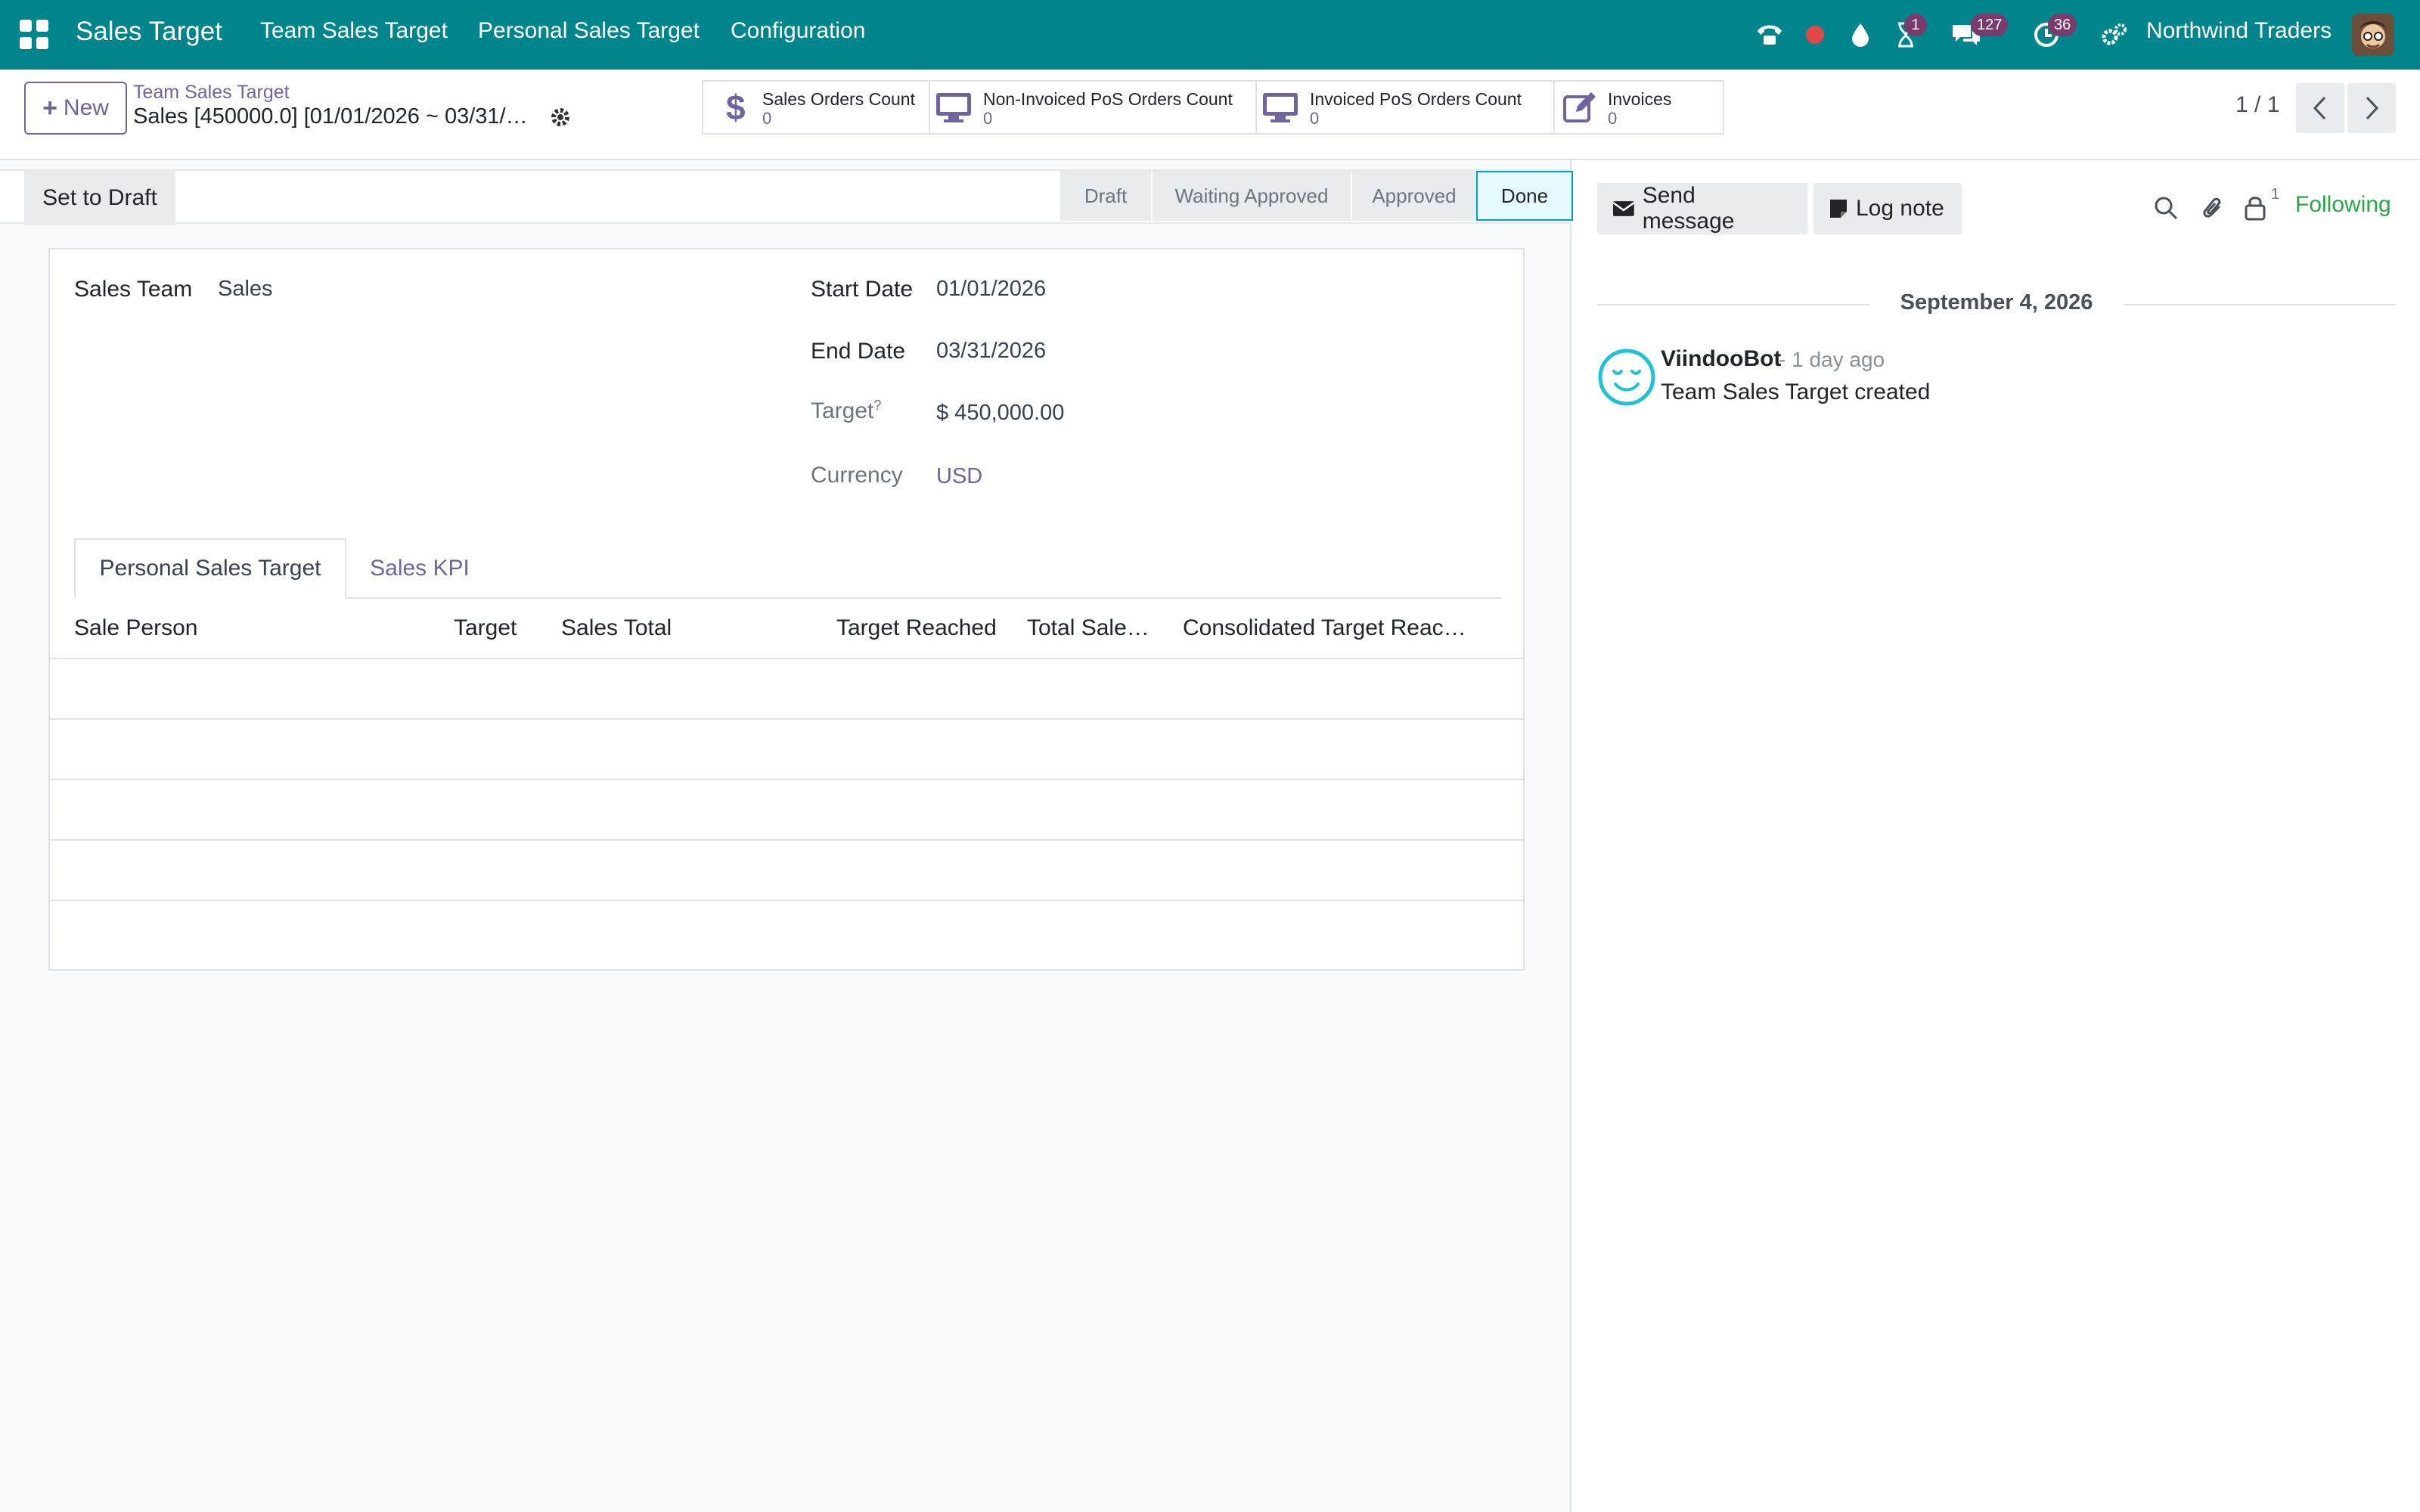 This screenshot has width=2420, height=1512. I want to click on activity-badge: 1, so click(1915, 25).